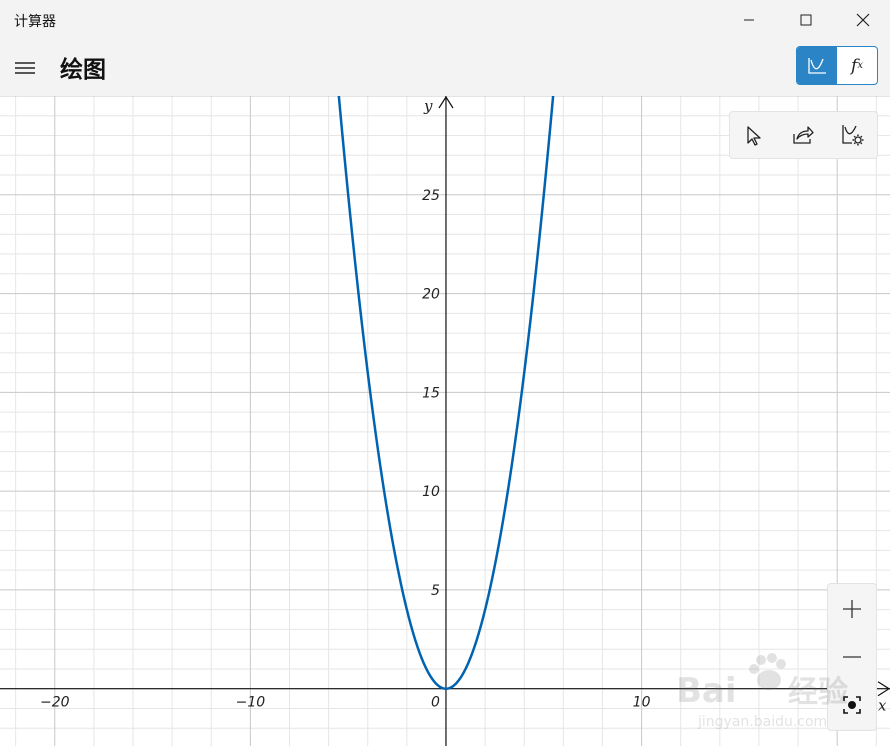 Image resolution: width=890 pixels, height=746 pixels. Describe the element at coordinates (445, 68) in the screenshot. I see `app-header: 绘图 fx` at that location.